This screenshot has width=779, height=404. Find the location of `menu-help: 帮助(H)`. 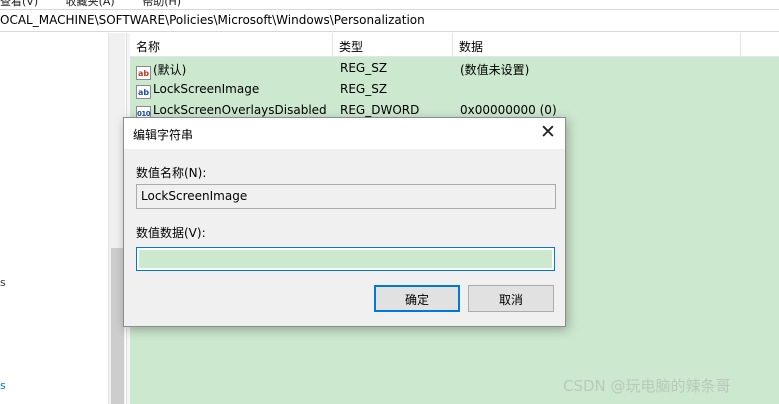

menu-help: 帮助(H) is located at coordinates (161, 4).